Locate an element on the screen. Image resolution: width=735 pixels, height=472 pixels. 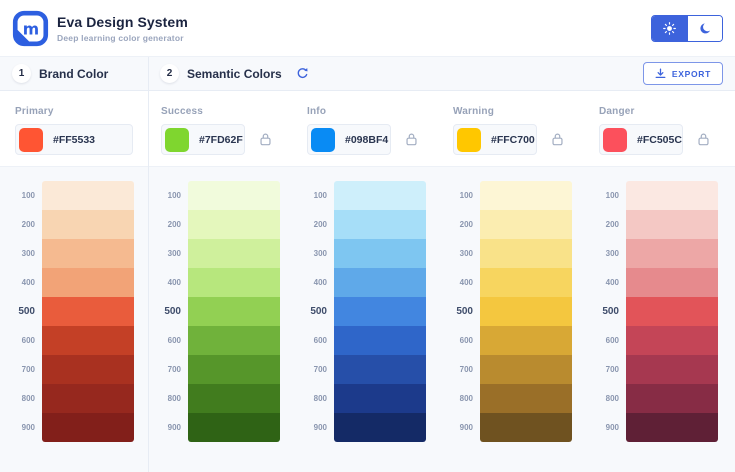
danger-scale-row-500: 500 is located at coordinates (658, 311).